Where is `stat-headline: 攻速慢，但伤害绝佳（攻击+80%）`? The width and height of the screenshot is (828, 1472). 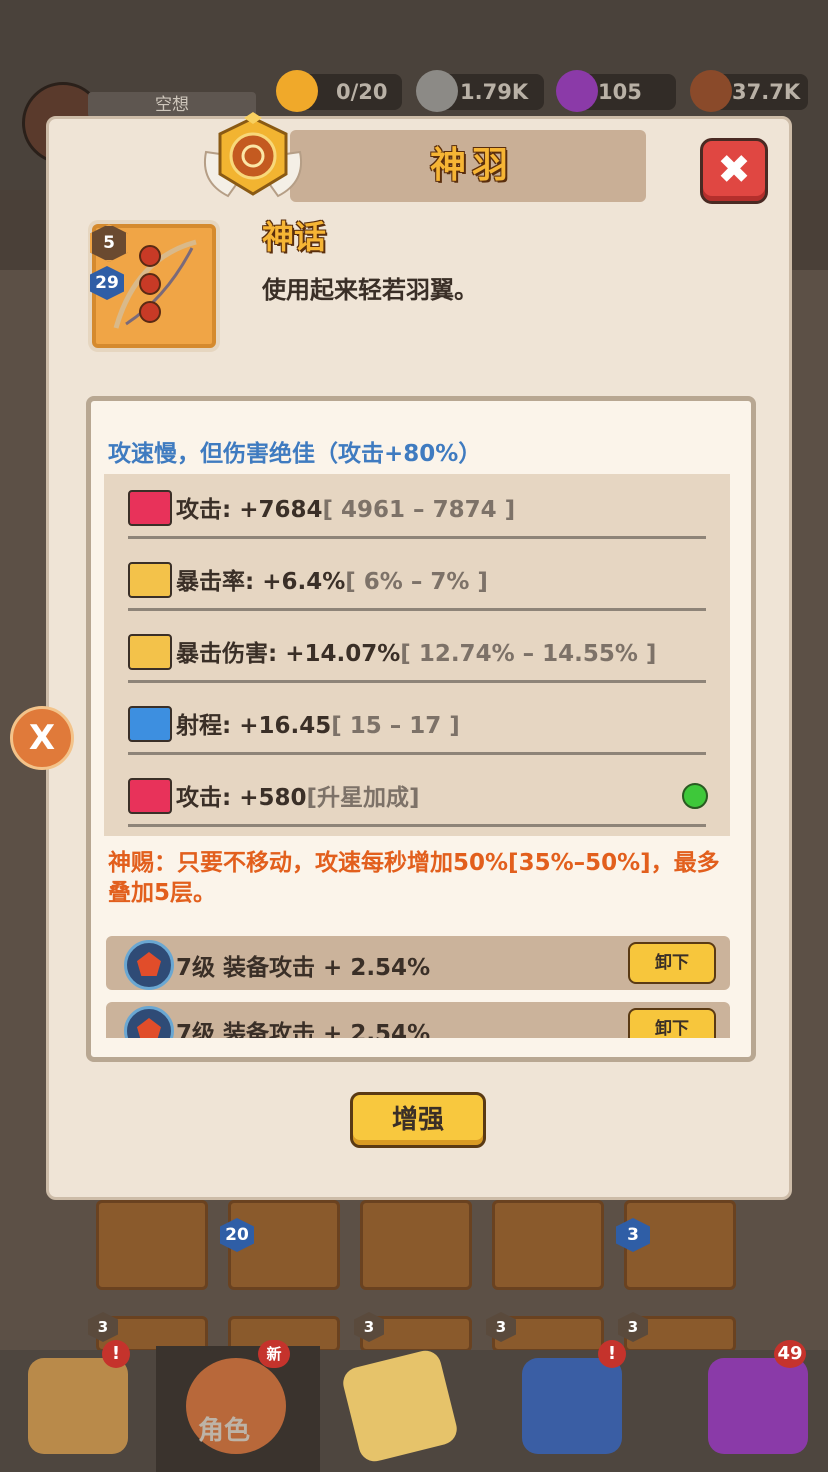 stat-headline: 攻速慢，但伤害绝佳（攻击+80%） is located at coordinates (295, 454).